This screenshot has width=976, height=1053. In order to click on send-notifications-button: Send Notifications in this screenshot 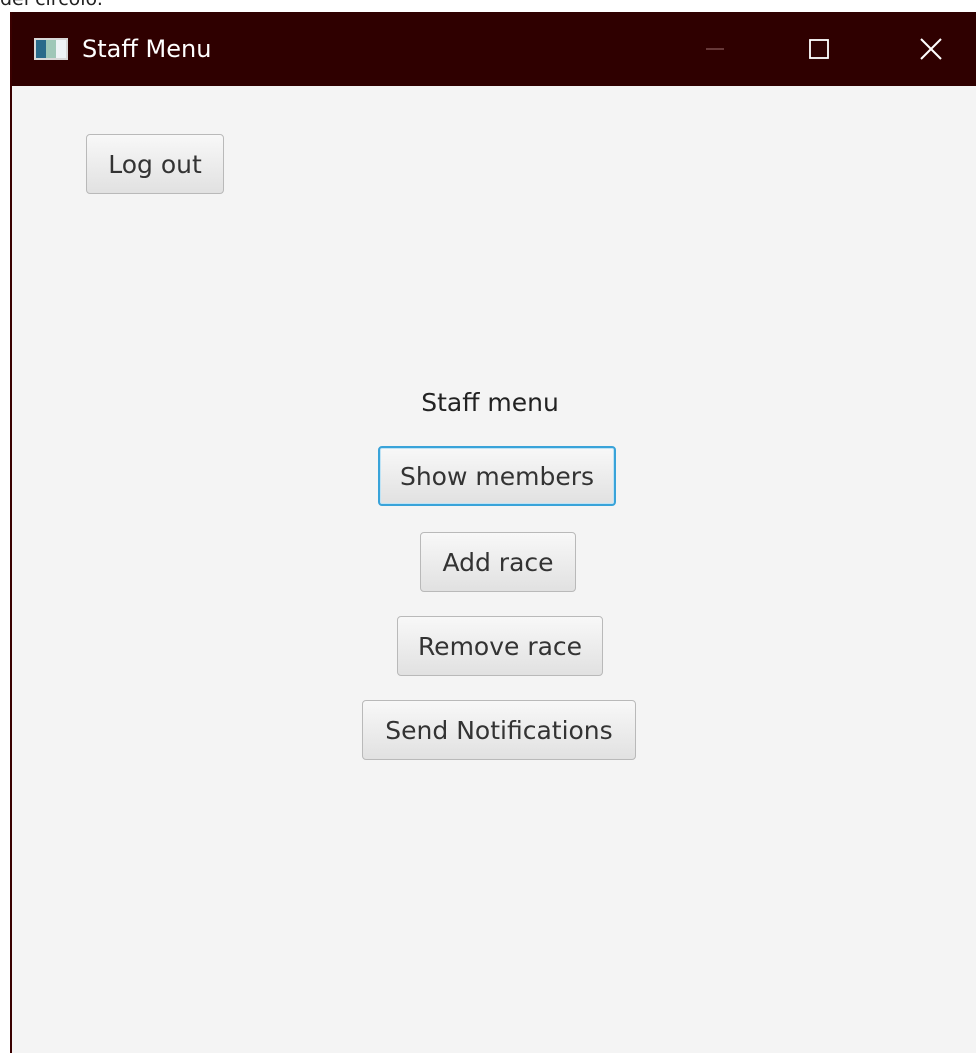, I will do `click(499, 730)`.